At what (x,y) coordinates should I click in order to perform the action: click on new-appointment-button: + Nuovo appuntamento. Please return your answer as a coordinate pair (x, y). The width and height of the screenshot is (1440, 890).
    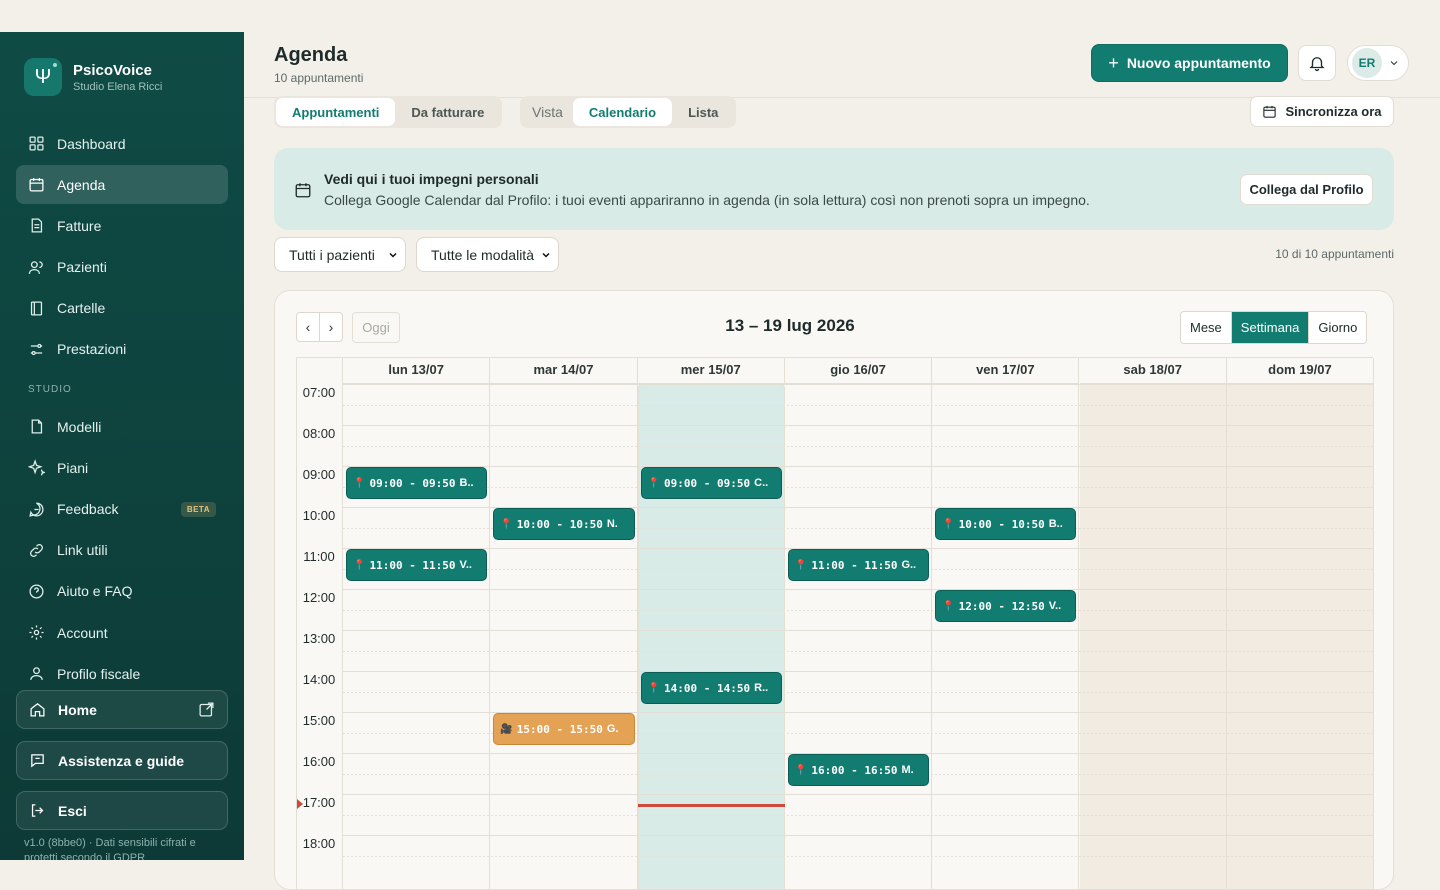
    Looking at the image, I should click on (1189, 63).